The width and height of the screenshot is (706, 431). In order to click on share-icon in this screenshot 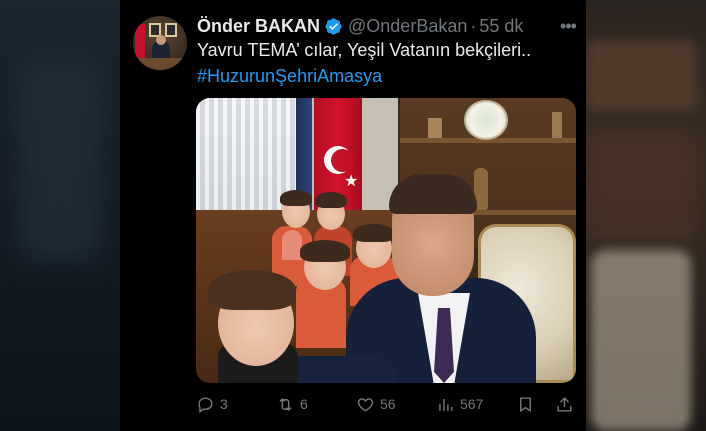, I will do `click(564, 404)`.